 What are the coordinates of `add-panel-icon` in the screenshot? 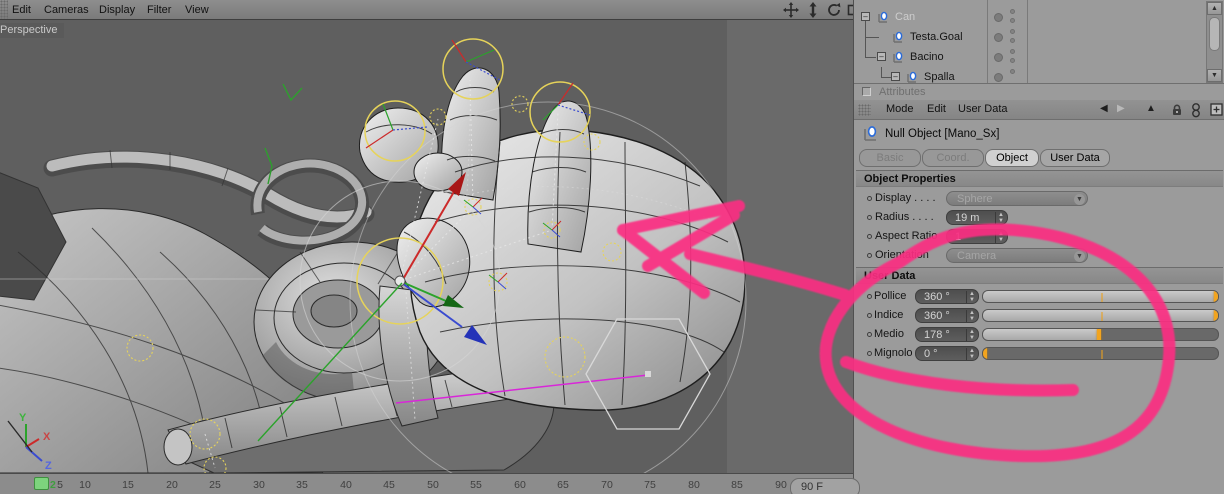 It's located at (1216, 109).